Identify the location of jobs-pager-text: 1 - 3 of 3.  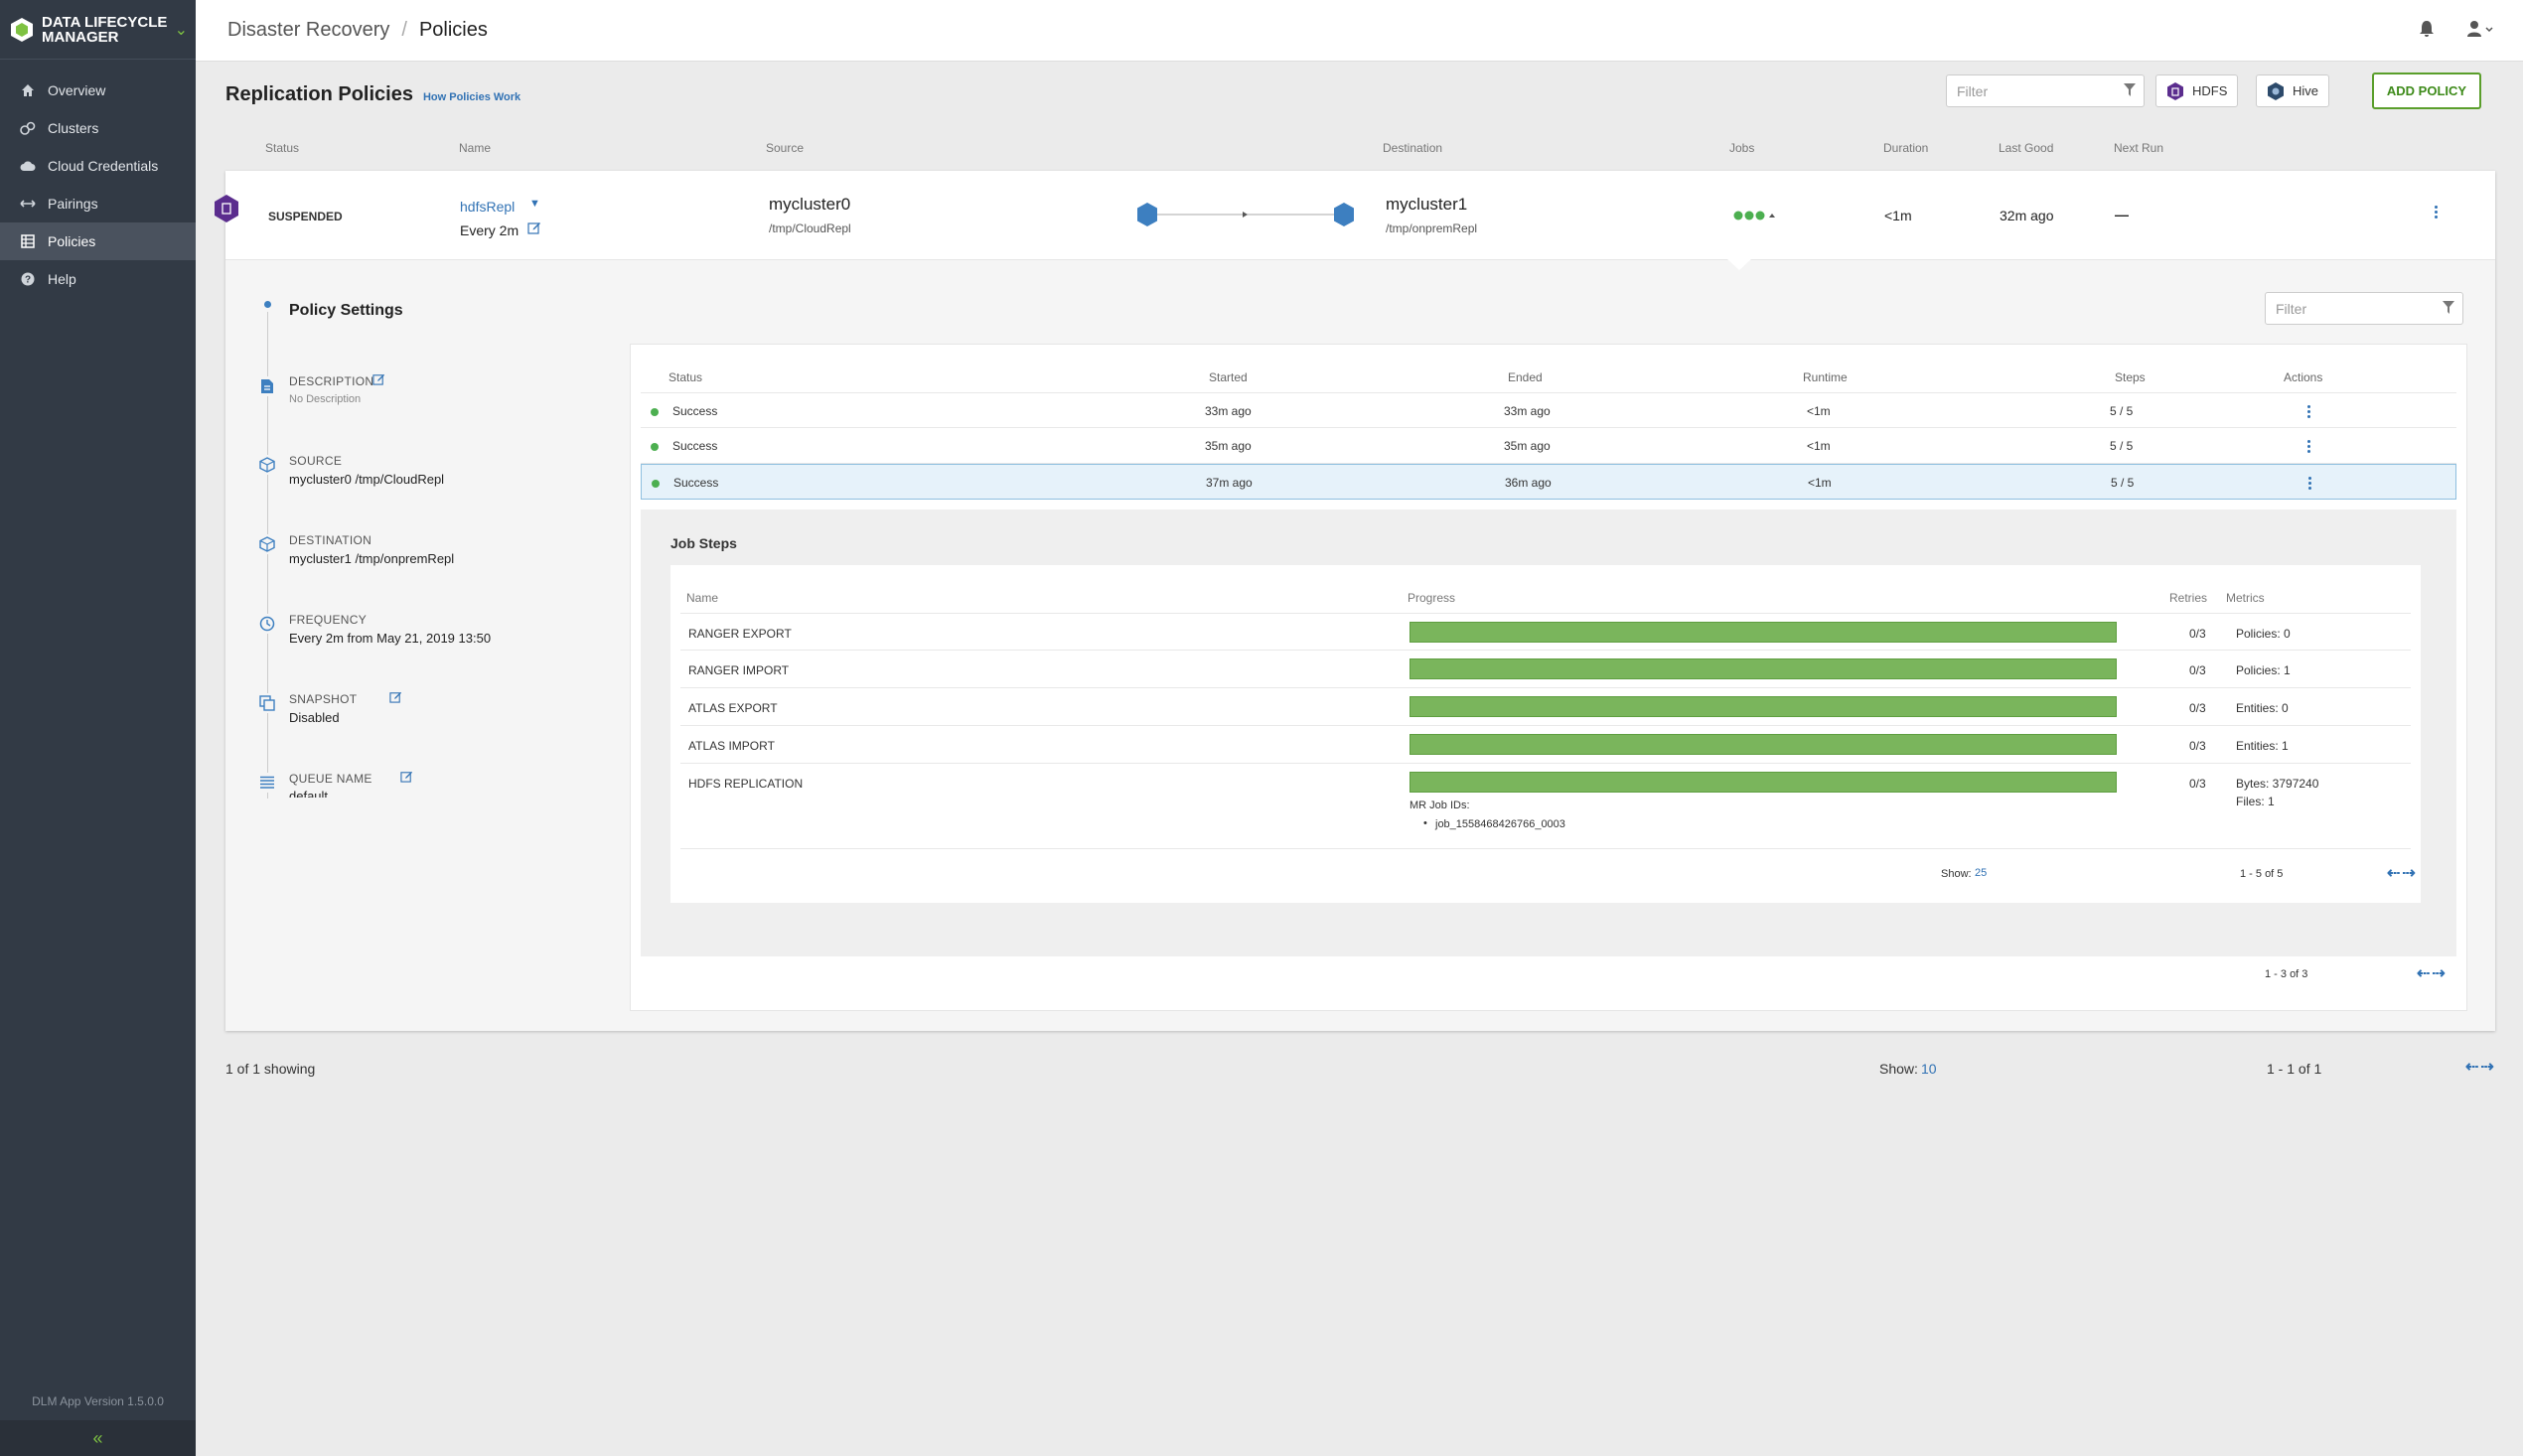
(2286, 974).